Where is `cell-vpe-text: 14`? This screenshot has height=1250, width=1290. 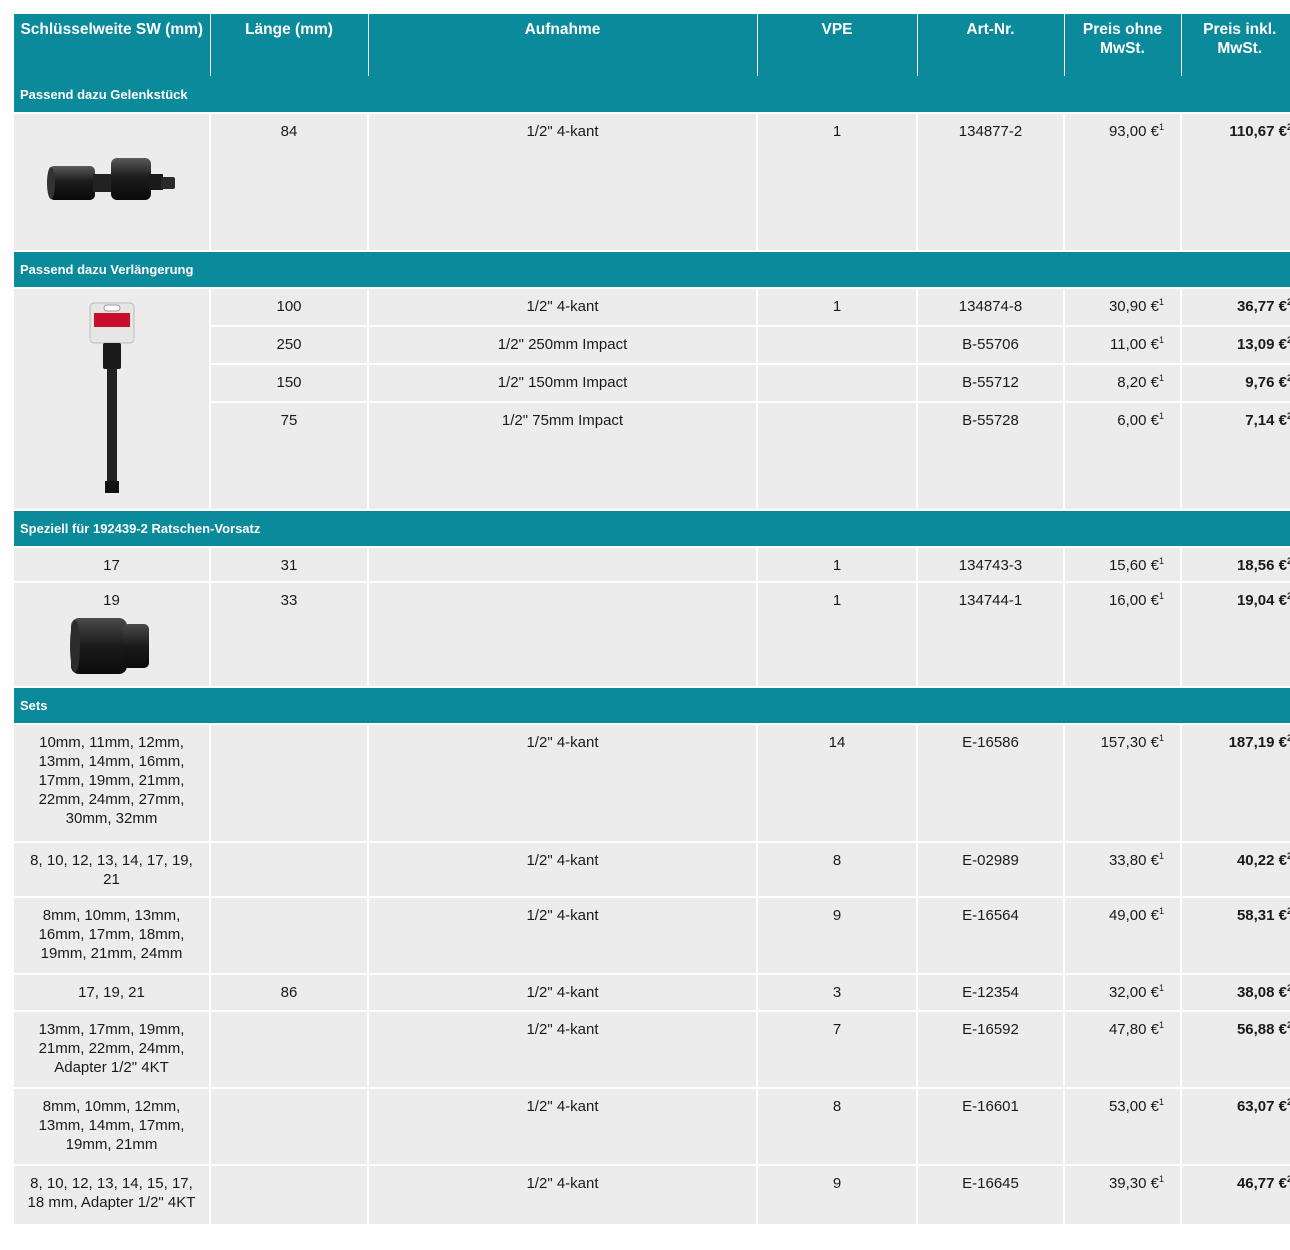 cell-vpe-text: 14 is located at coordinates (837, 742).